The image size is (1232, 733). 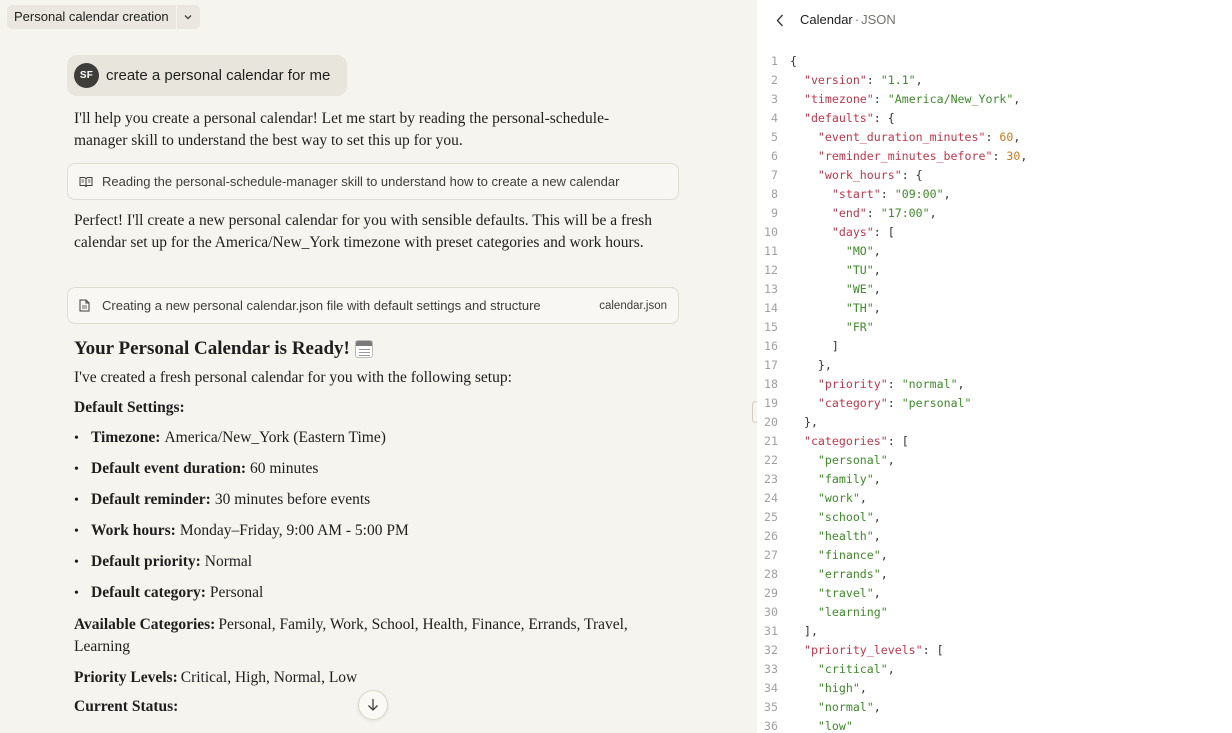 I want to click on line-number: 30, so click(x=771, y=612).